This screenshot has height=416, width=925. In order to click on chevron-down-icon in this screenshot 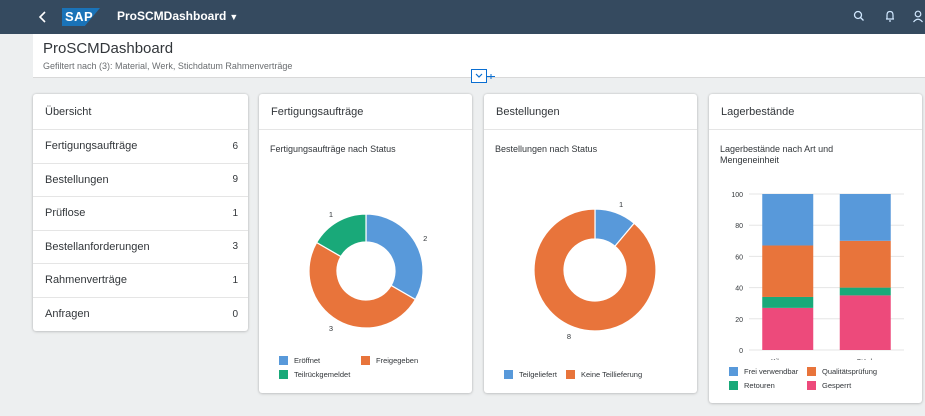, I will do `click(479, 75)`.